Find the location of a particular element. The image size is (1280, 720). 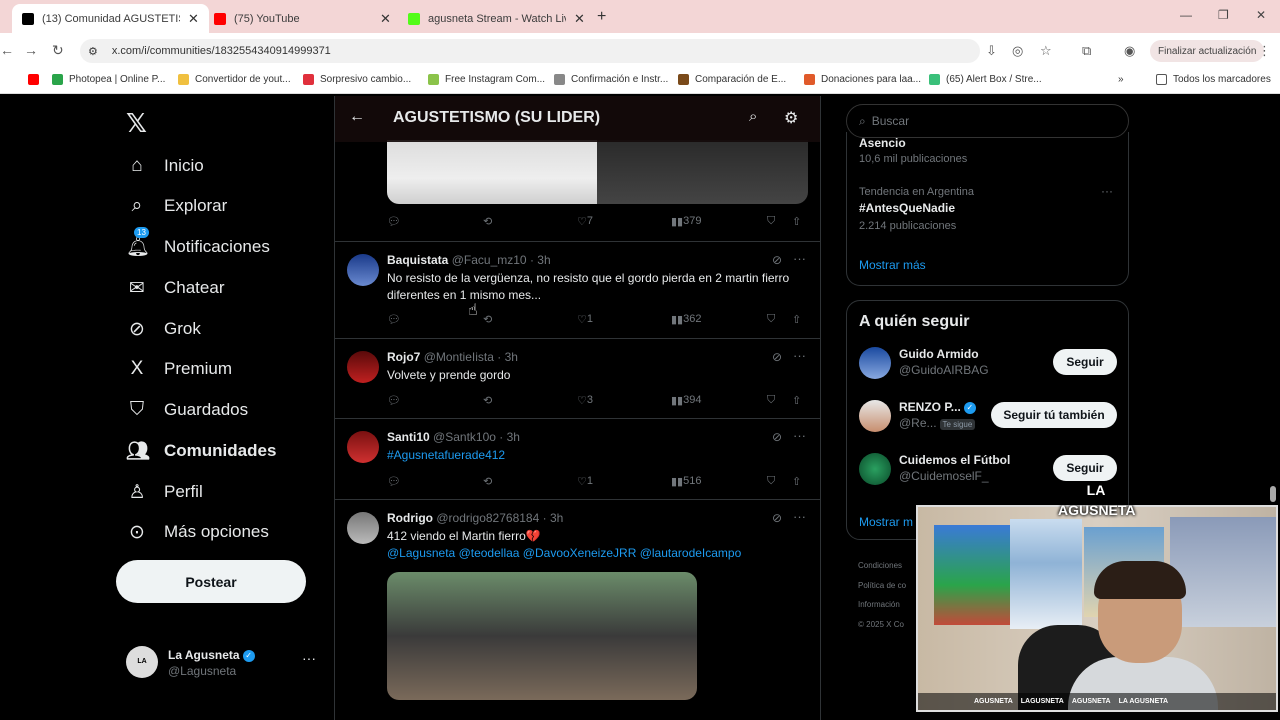

scrollbar-thumb is located at coordinates (1273, 494).